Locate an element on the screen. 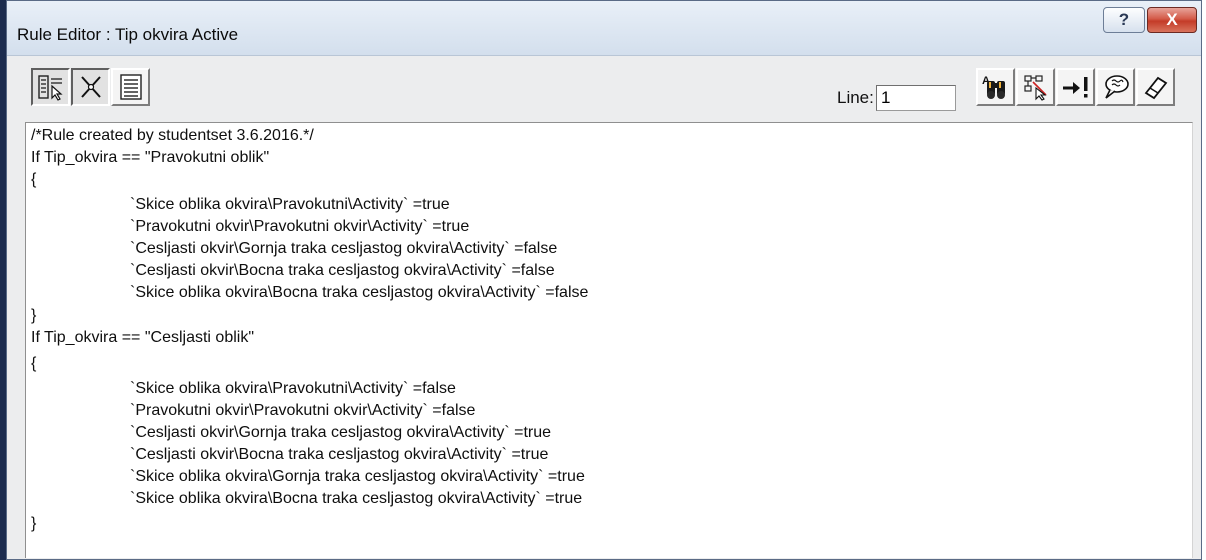 The image size is (1206, 560). close-button: X is located at coordinates (1172, 20).